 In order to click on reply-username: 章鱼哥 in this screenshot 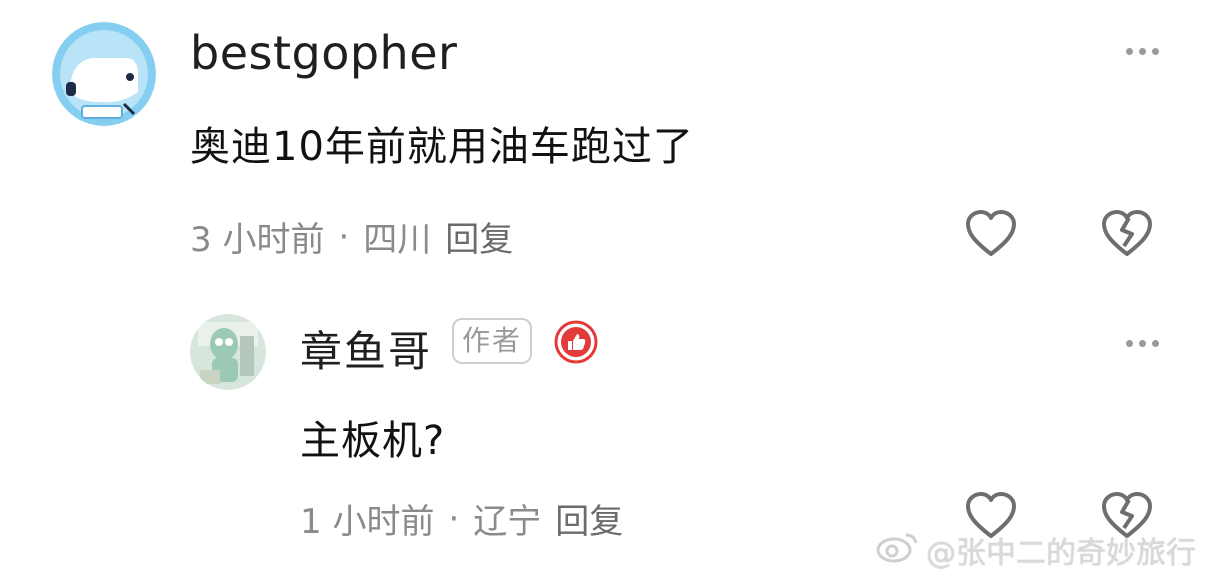, I will do `click(366, 348)`.